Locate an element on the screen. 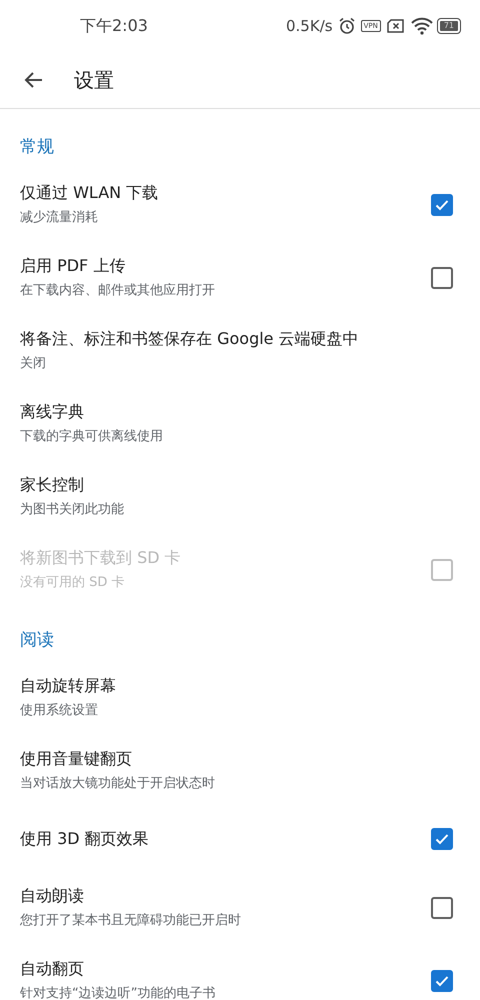  page-title: 设置 is located at coordinates (94, 80).